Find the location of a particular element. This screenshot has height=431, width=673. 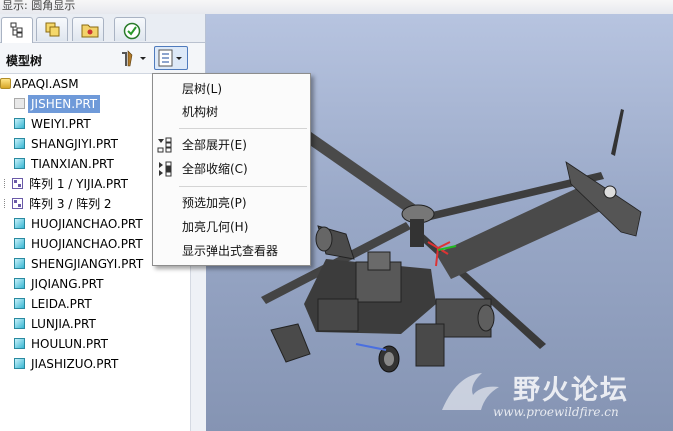

menu-item-label: 全部收缩(C) is located at coordinates (215, 169).